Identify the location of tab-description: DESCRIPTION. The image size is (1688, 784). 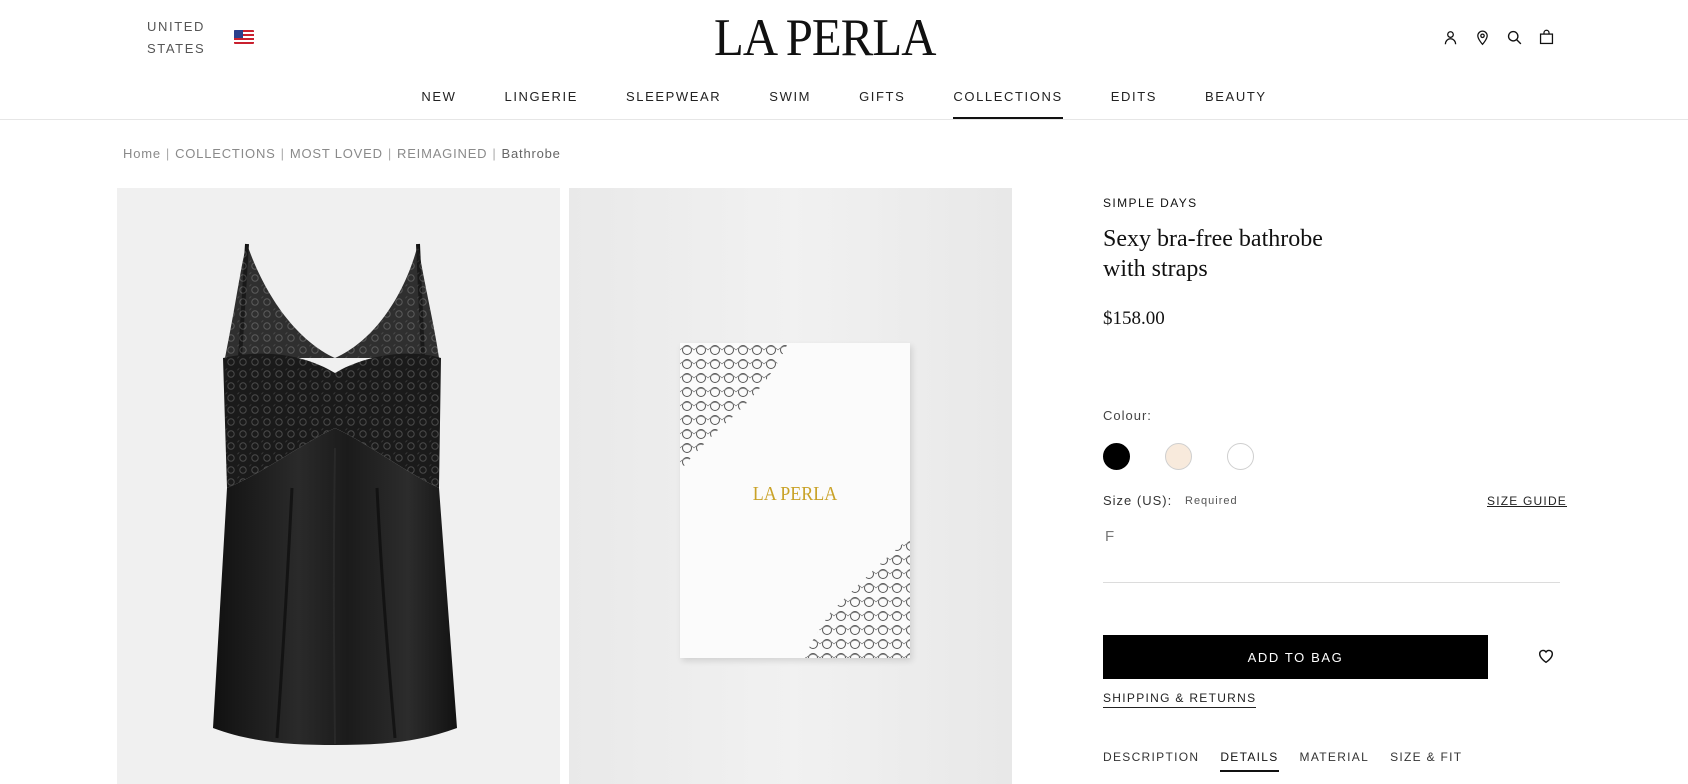
(1151, 761).